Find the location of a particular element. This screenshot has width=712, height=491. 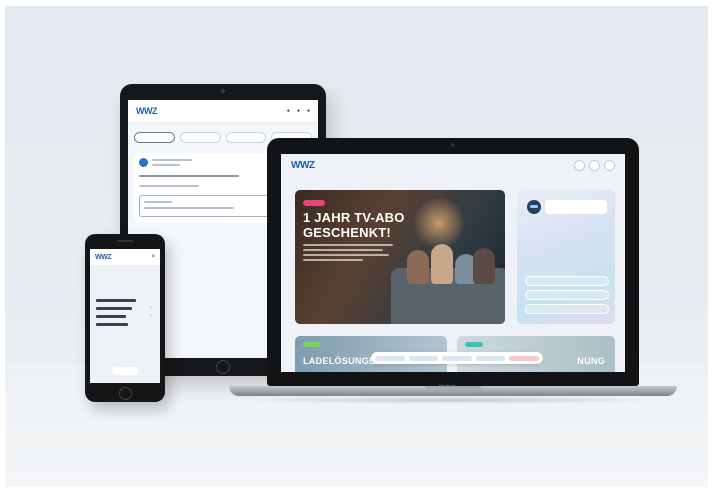

close-icon: × is located at coordinates (153, 257).